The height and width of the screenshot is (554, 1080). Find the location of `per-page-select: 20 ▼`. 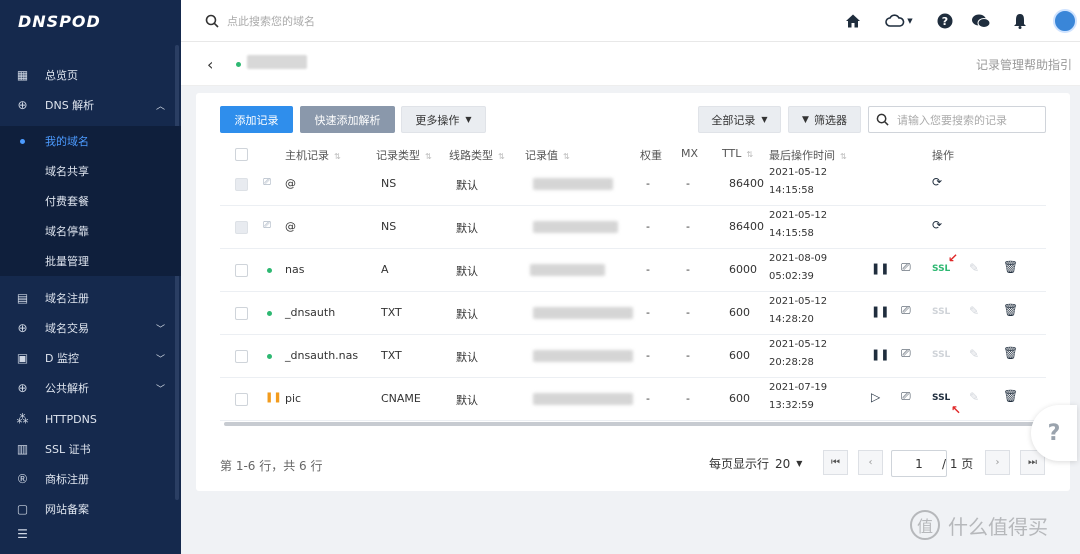

per-page-select: 20 ▼ is located at coordinates (788, 463).